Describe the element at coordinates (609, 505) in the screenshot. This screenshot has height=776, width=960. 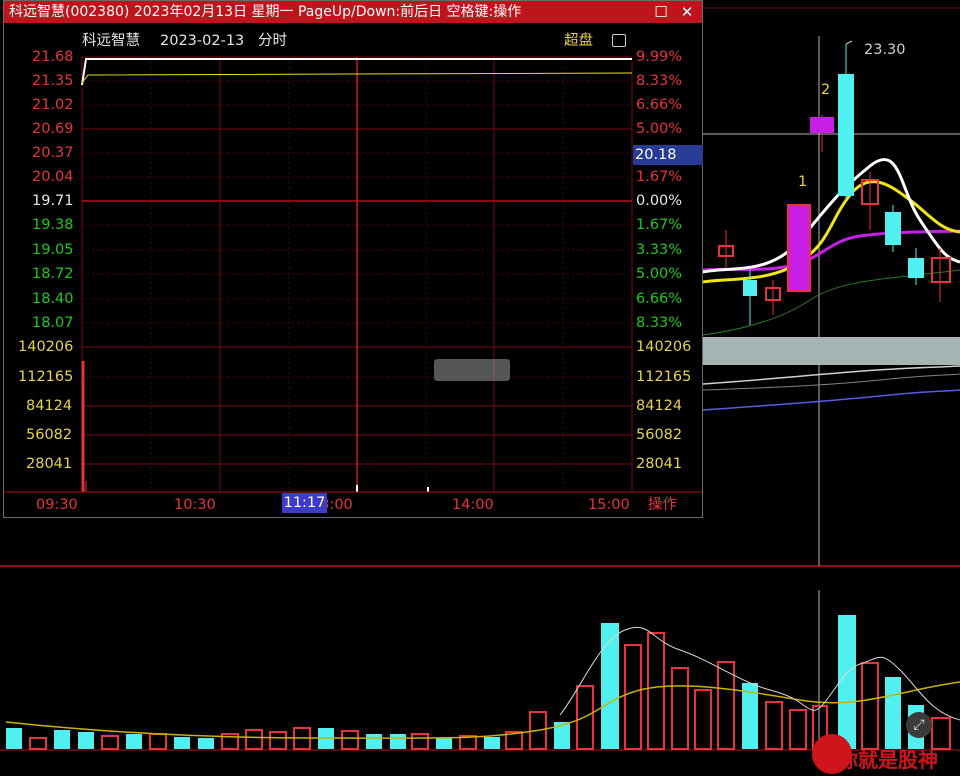
I see `time-tick: 15:00` at that location.